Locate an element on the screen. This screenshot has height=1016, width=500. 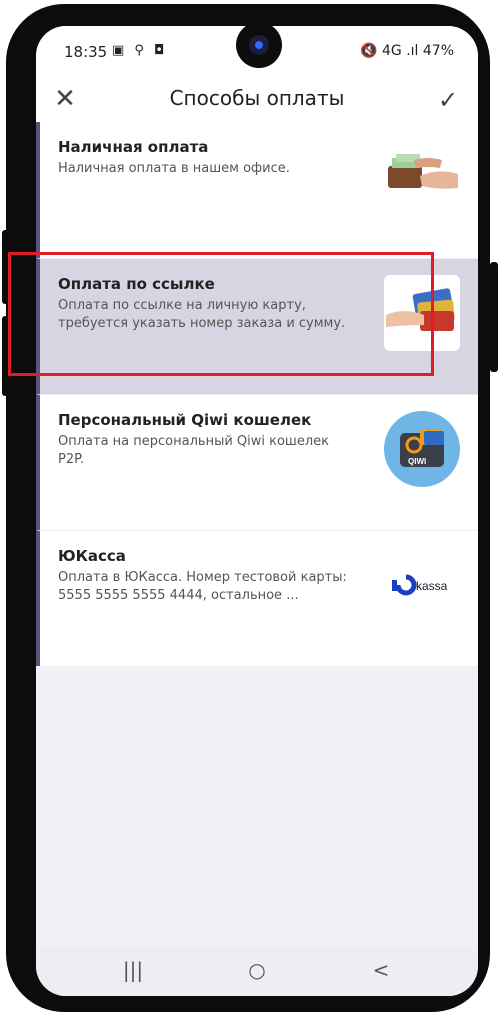
payment-method-name: Персональный Qiwi кошелек is located at coordinates (185, 420).